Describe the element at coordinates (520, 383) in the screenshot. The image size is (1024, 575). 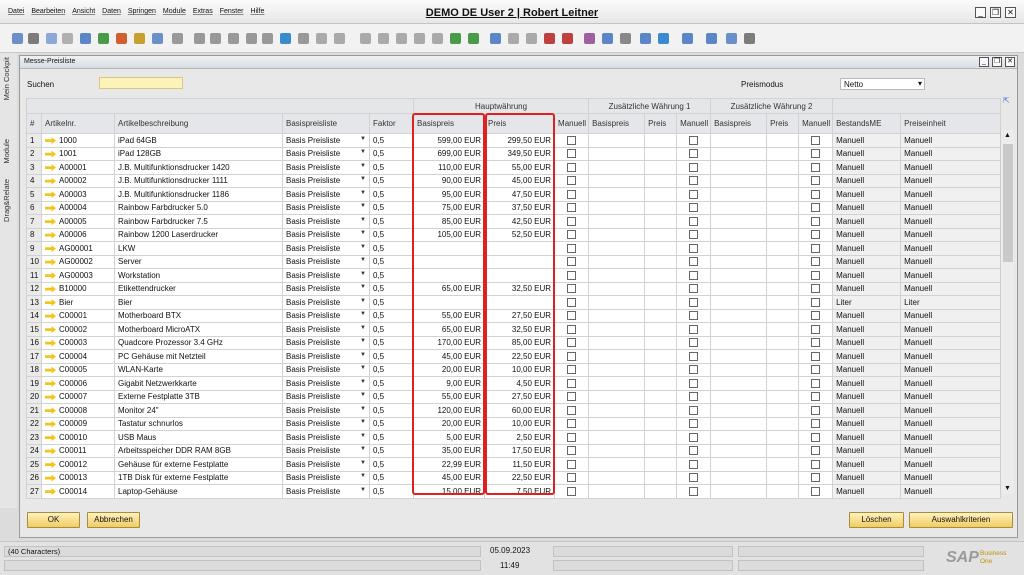
I see `price-cell: 4,50 EUR` at that location.